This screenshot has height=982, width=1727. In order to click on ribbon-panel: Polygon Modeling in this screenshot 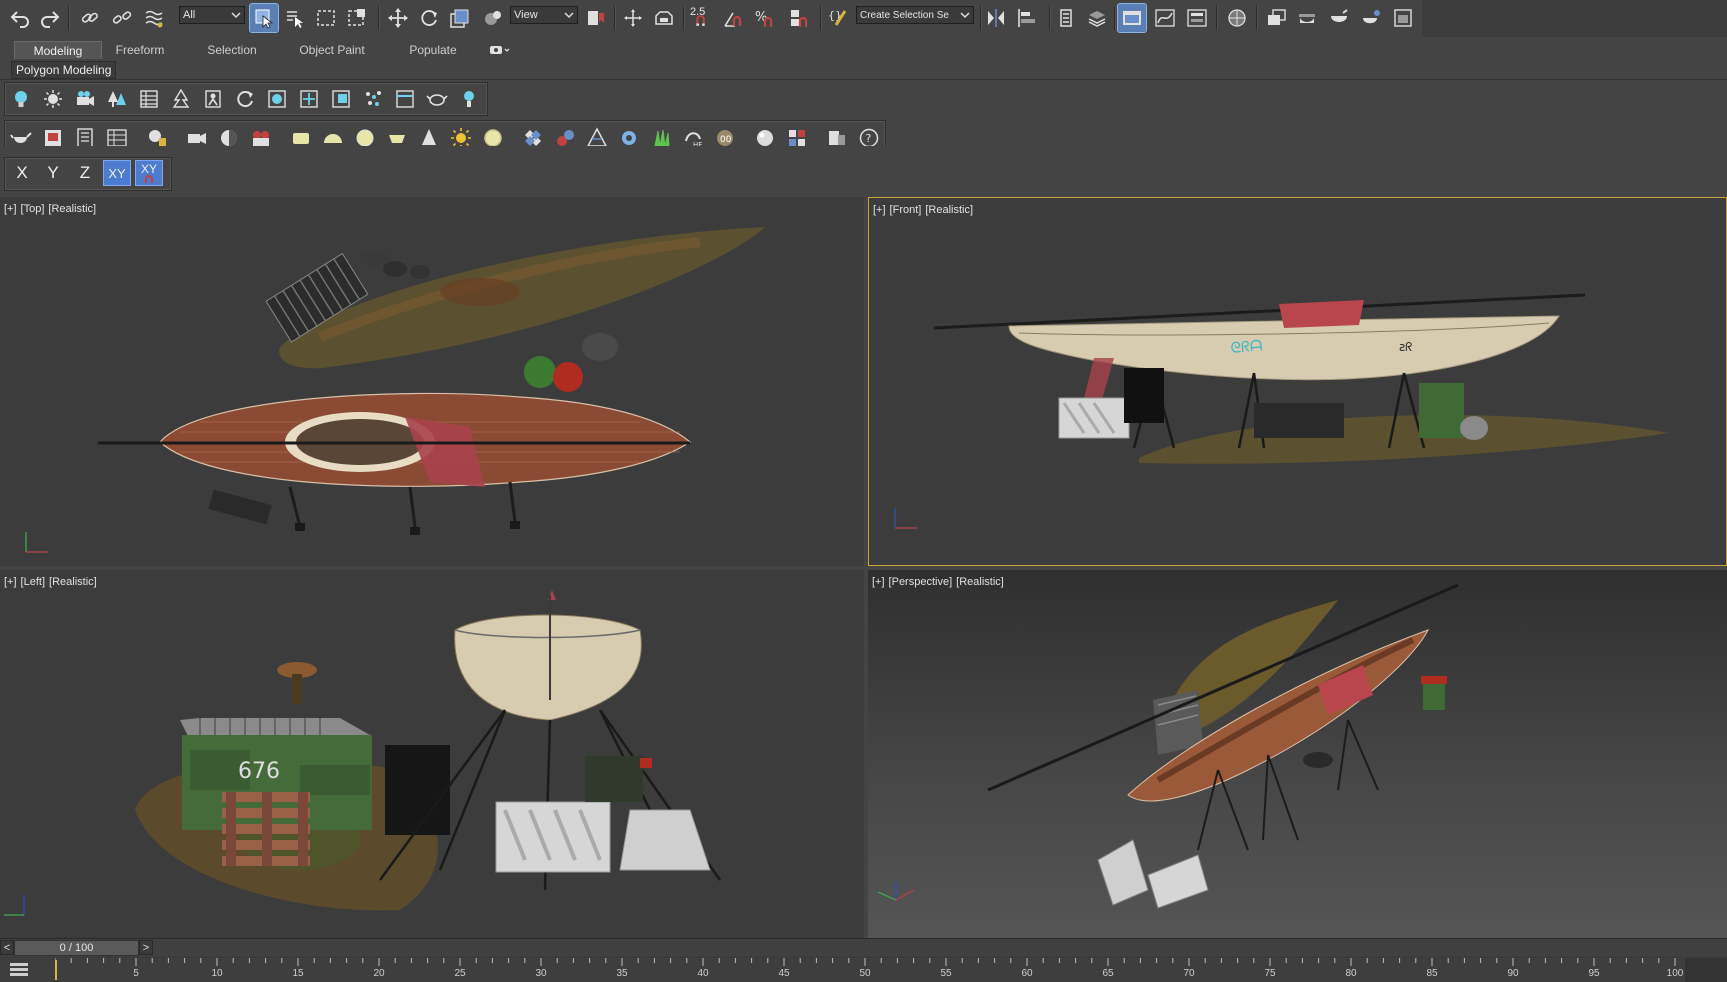, I will do `click(863, 70)`.